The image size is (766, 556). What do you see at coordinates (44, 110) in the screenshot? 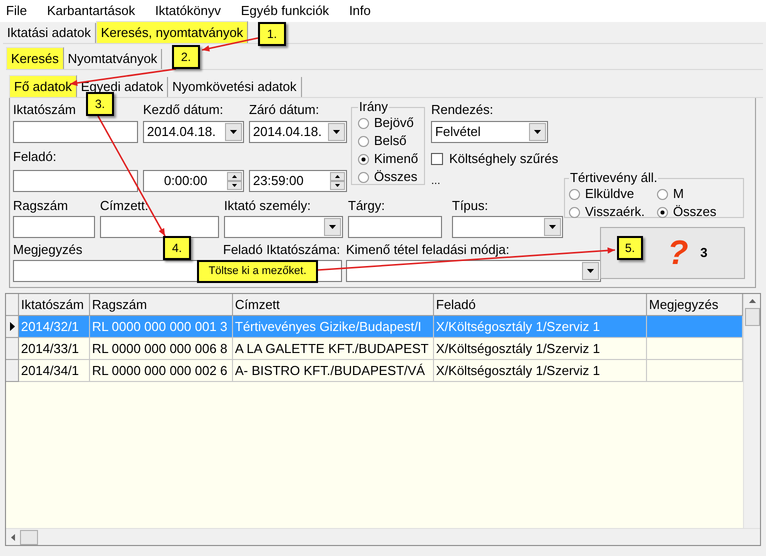
I see `field-label: Iktatószám` at bounding box center [44, 110].